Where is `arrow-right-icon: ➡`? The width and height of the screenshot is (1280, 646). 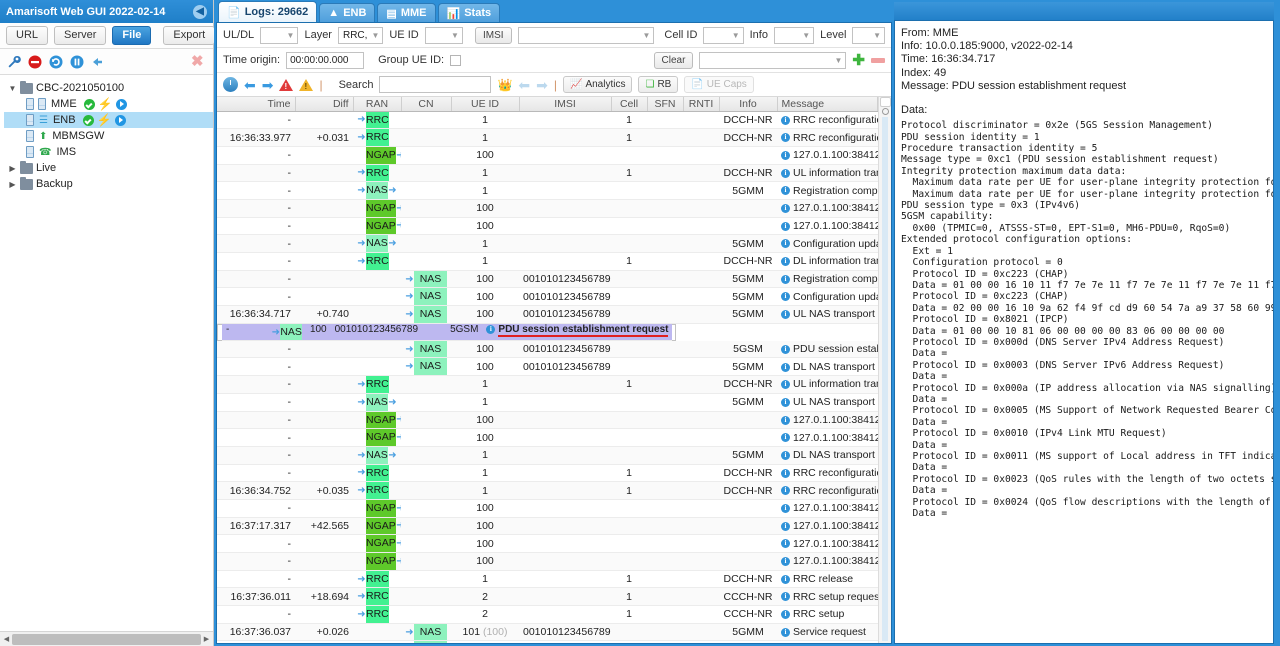
arrow-right-icon: ➡ is located at coordinates (268, 85).